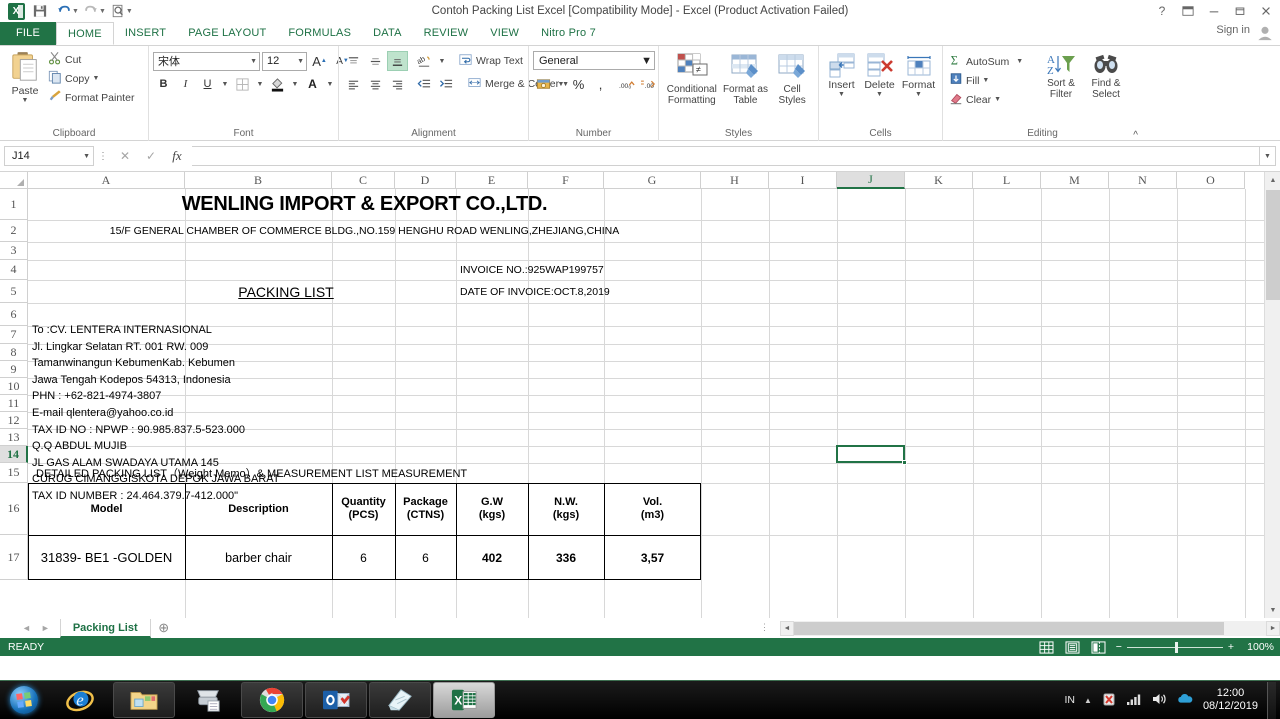 This screenshot has width=1280, height=719. What do you see at coordinates (492, 557) in the screenshot?
I see `table-row: 402` at bounding box center [492, 557].